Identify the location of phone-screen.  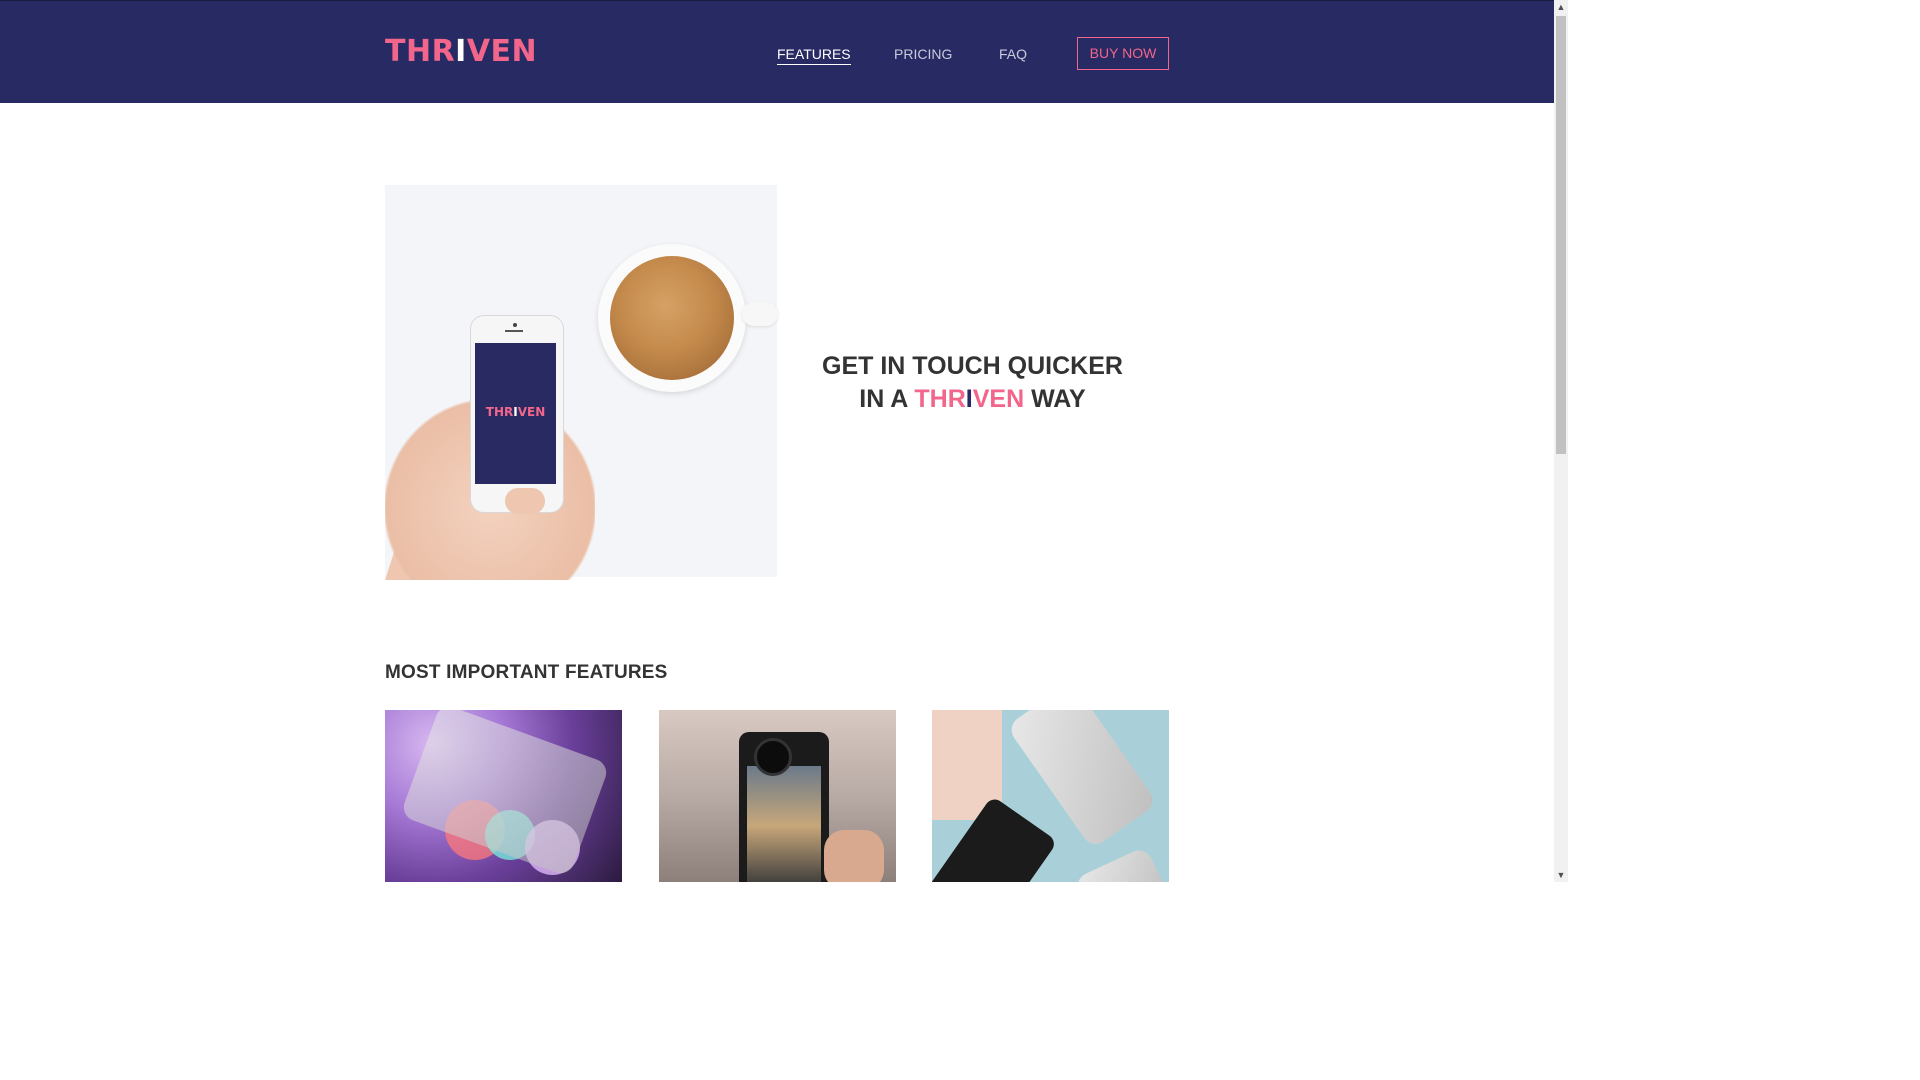
(784, 824).